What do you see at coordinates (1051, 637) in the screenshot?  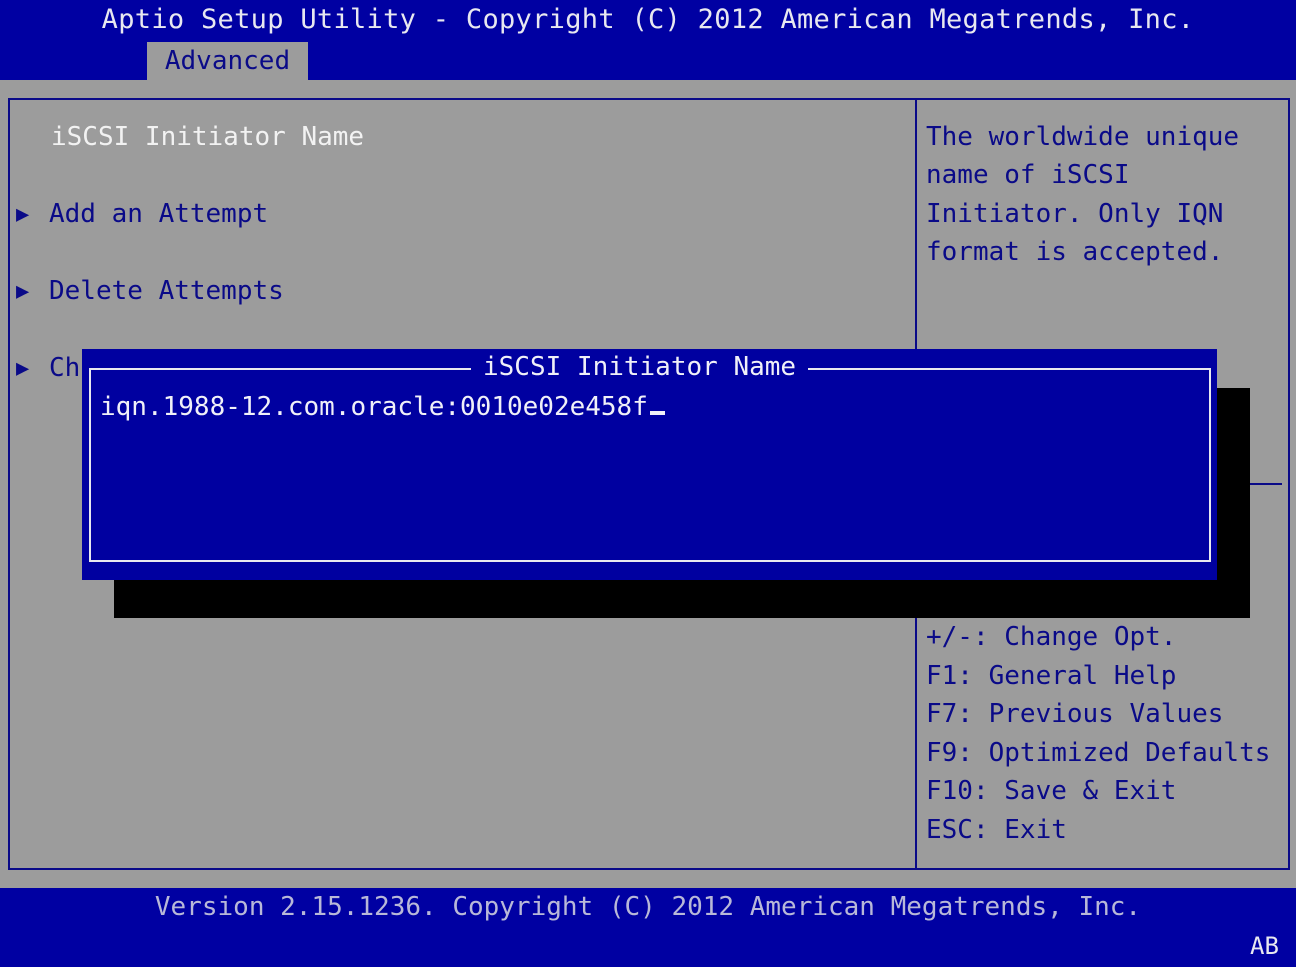 I see `help-key-change-opt: +/-: Change Opt.` at bounding box center [1051, 637].